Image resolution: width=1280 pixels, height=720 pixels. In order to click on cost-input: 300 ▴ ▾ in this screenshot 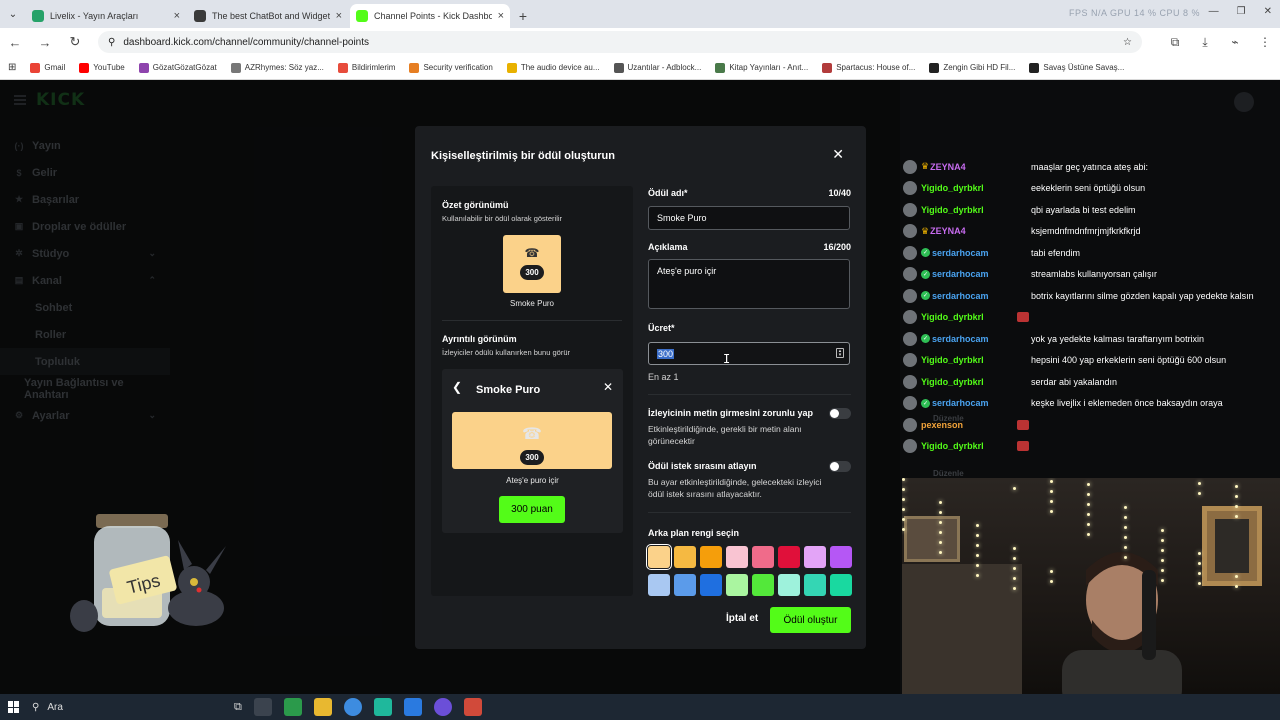, I will do `click(749, 353)`.